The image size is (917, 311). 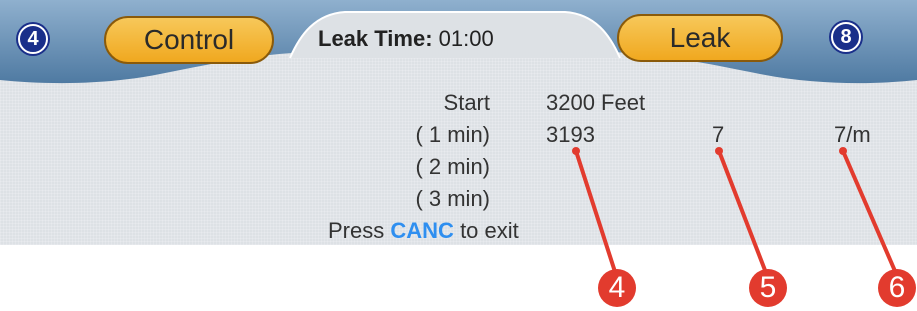 I want to click on callout-4: 4, so click(x=617, y=288).